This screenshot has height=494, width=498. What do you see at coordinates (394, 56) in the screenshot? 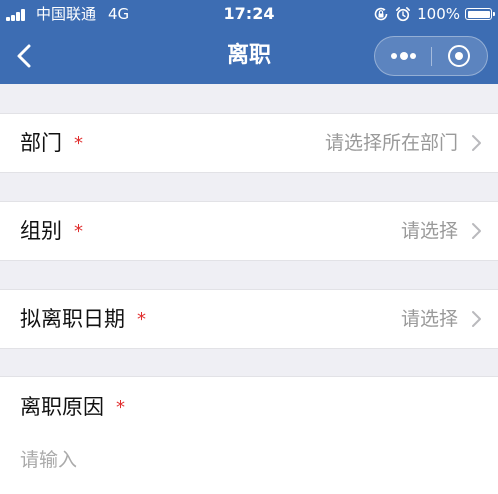
I see `more-dots-icon` at bounding box center [394, 56].